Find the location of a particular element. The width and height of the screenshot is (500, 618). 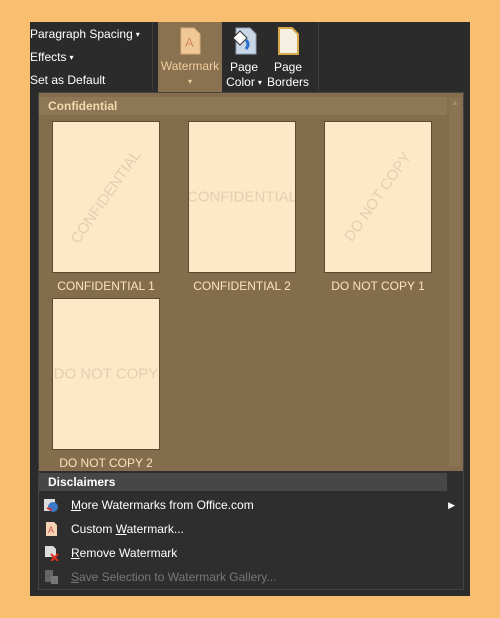

label: Watermark is located at coordinates (190, 66).